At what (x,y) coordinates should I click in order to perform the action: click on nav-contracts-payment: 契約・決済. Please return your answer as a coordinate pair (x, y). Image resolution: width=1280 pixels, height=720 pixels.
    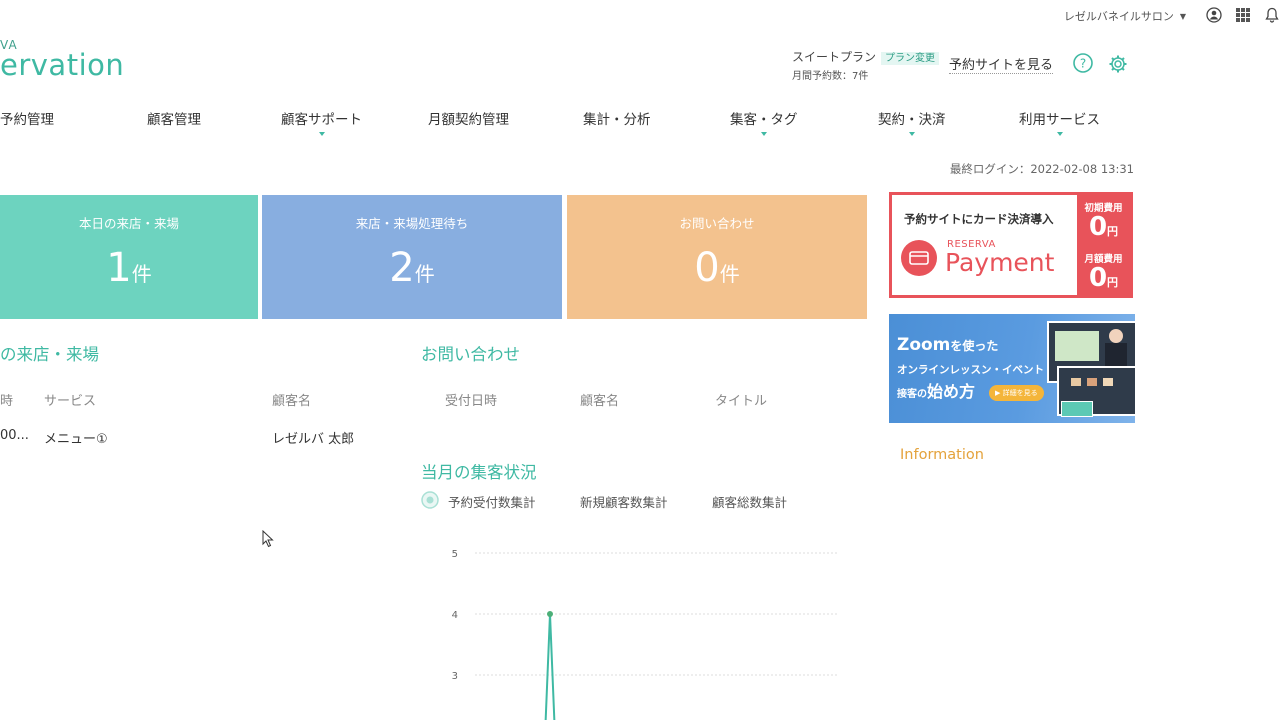
    Looking at the image, I should click on (912, 122).